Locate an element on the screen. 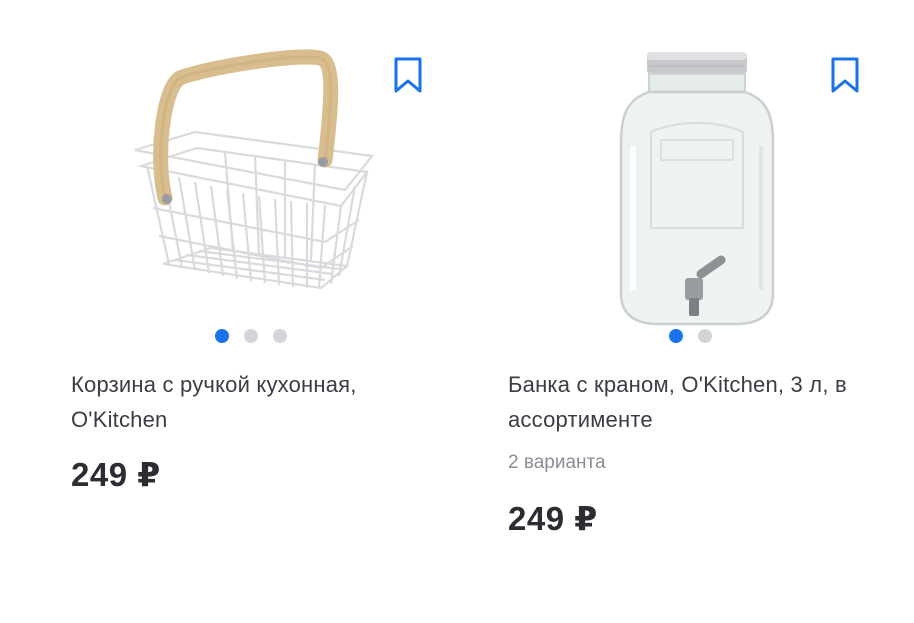 The width and height of the screenshot is (914, 623). glass-dispenser-jar-image is located at coordinates (697, 193).